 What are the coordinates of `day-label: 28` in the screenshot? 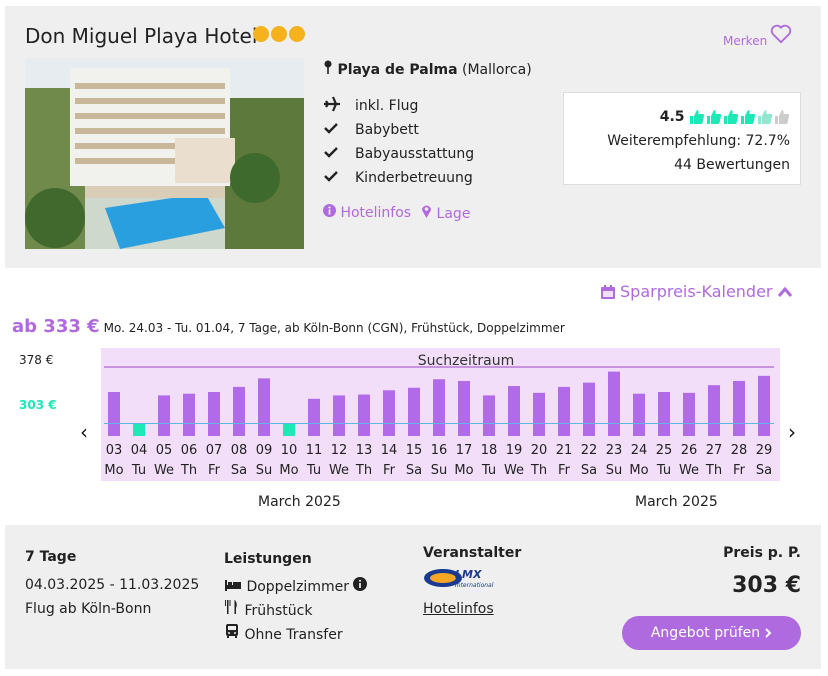 It's located at (739, 450).